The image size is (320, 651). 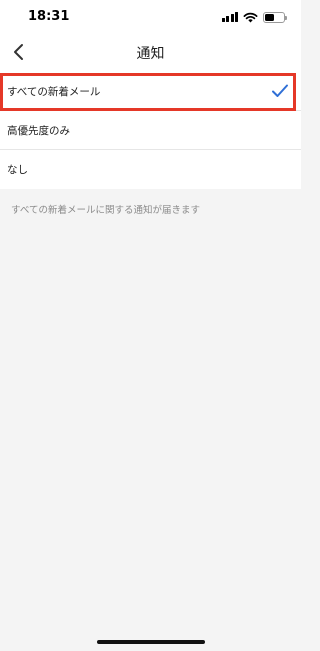 I want to click on option-label: 高優先度のみ, so click(x=38, y=131).